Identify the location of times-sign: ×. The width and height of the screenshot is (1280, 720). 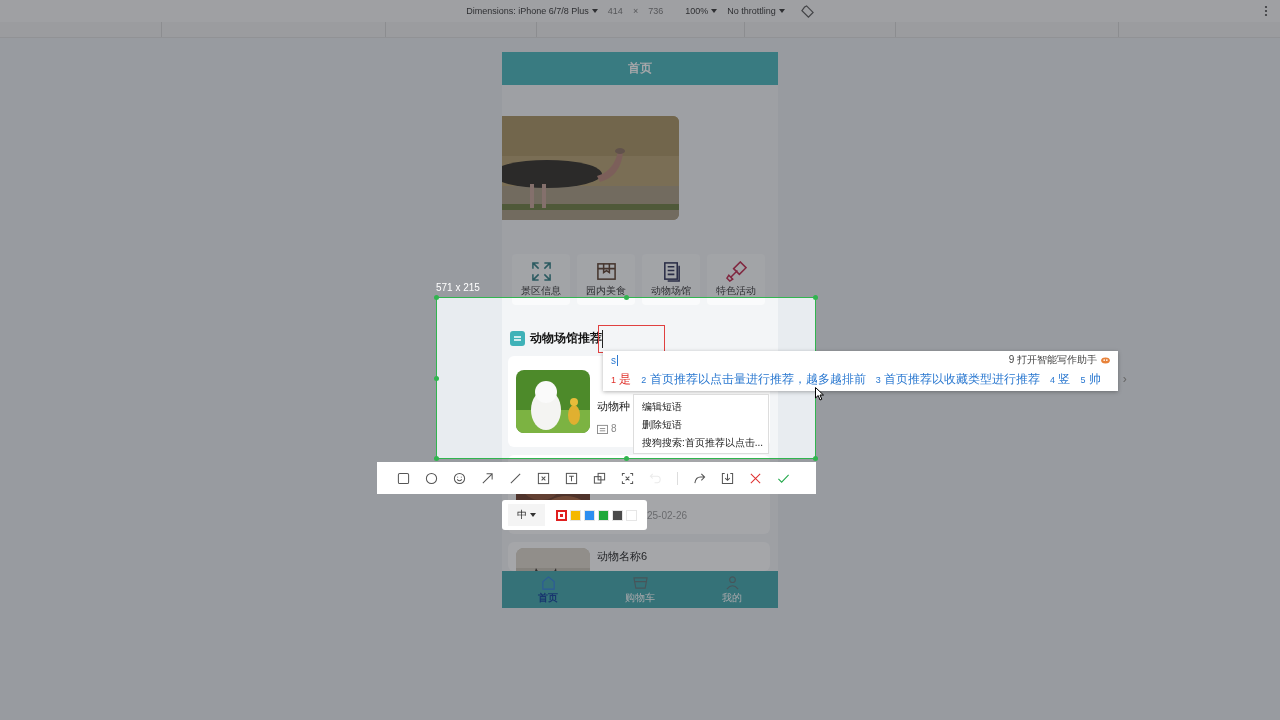
(635, 11).